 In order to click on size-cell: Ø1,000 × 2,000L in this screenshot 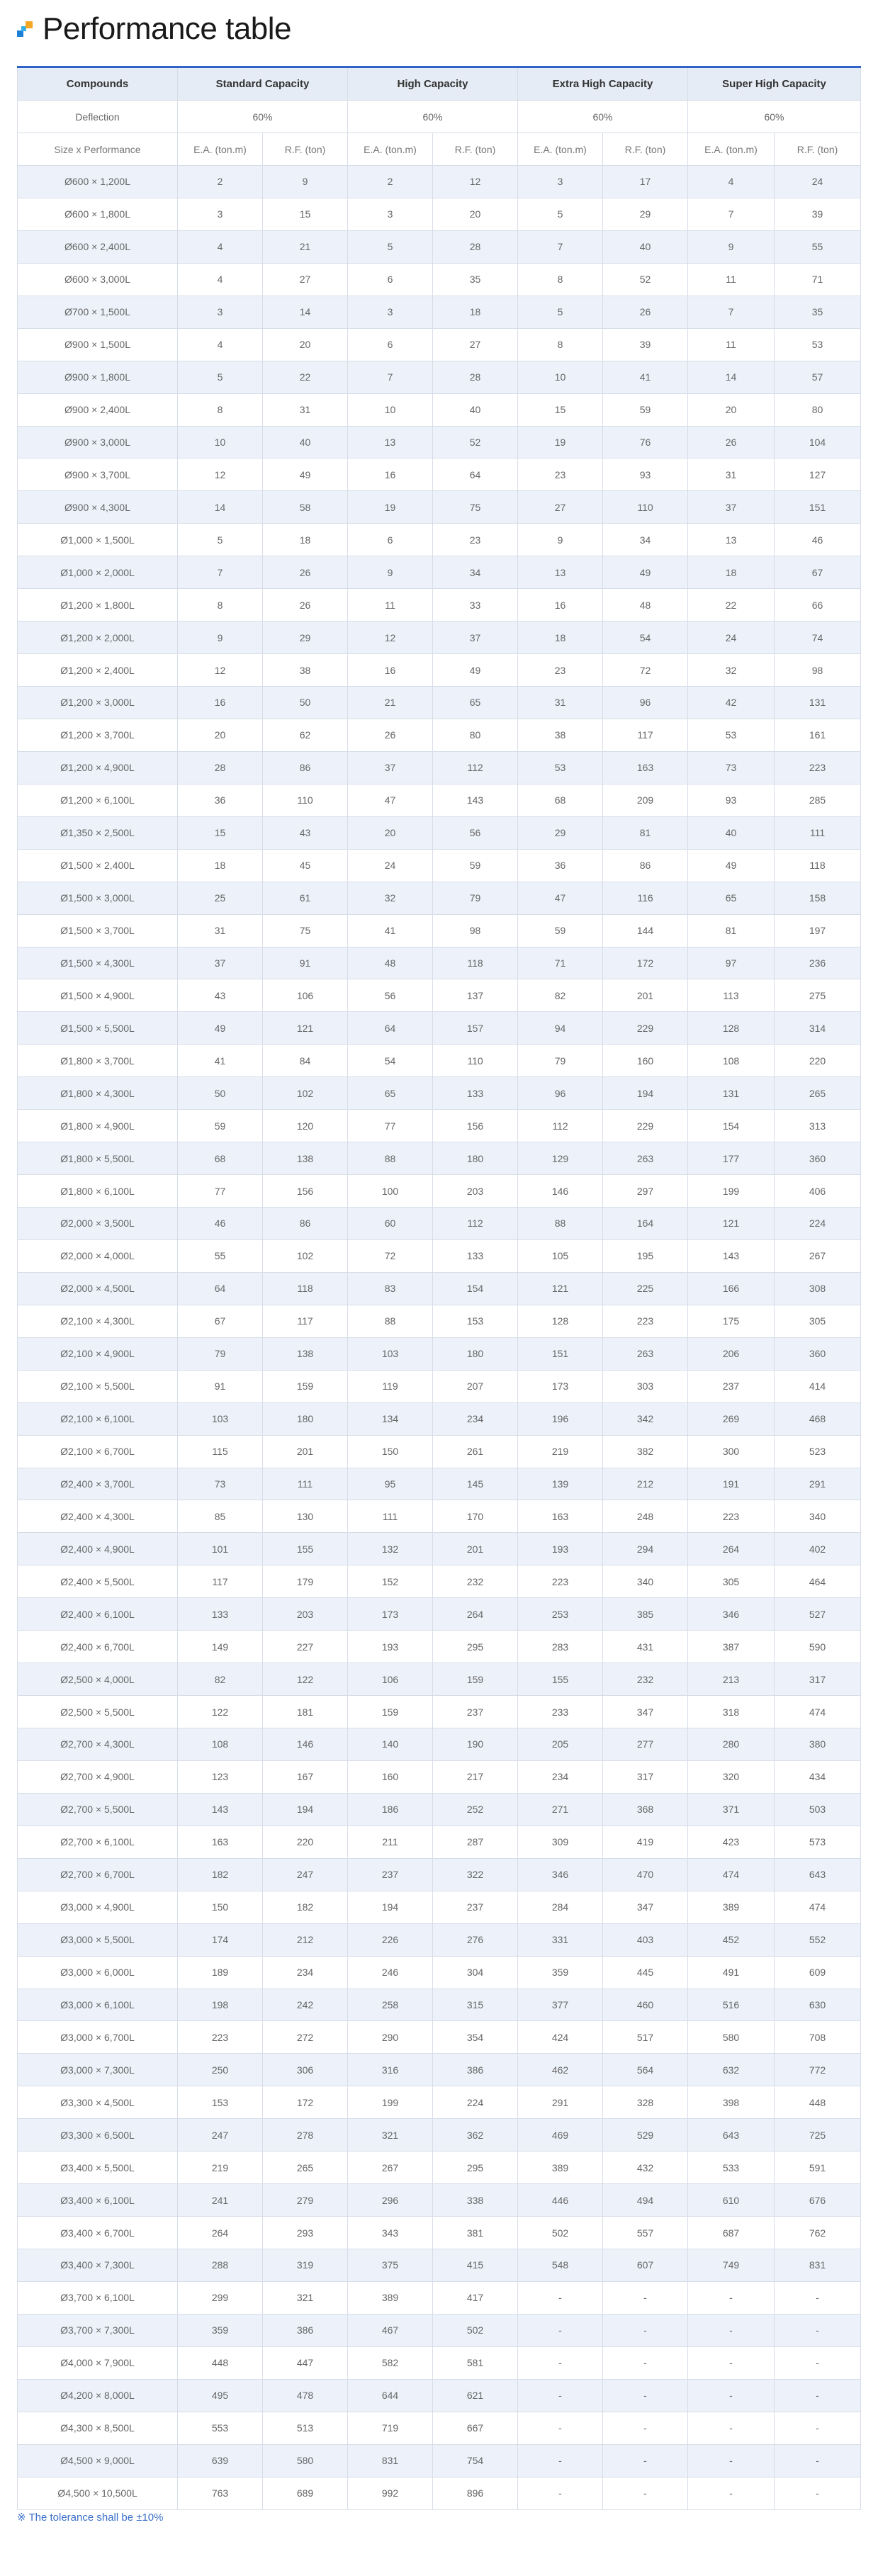, I will do `click(97, 573)`.